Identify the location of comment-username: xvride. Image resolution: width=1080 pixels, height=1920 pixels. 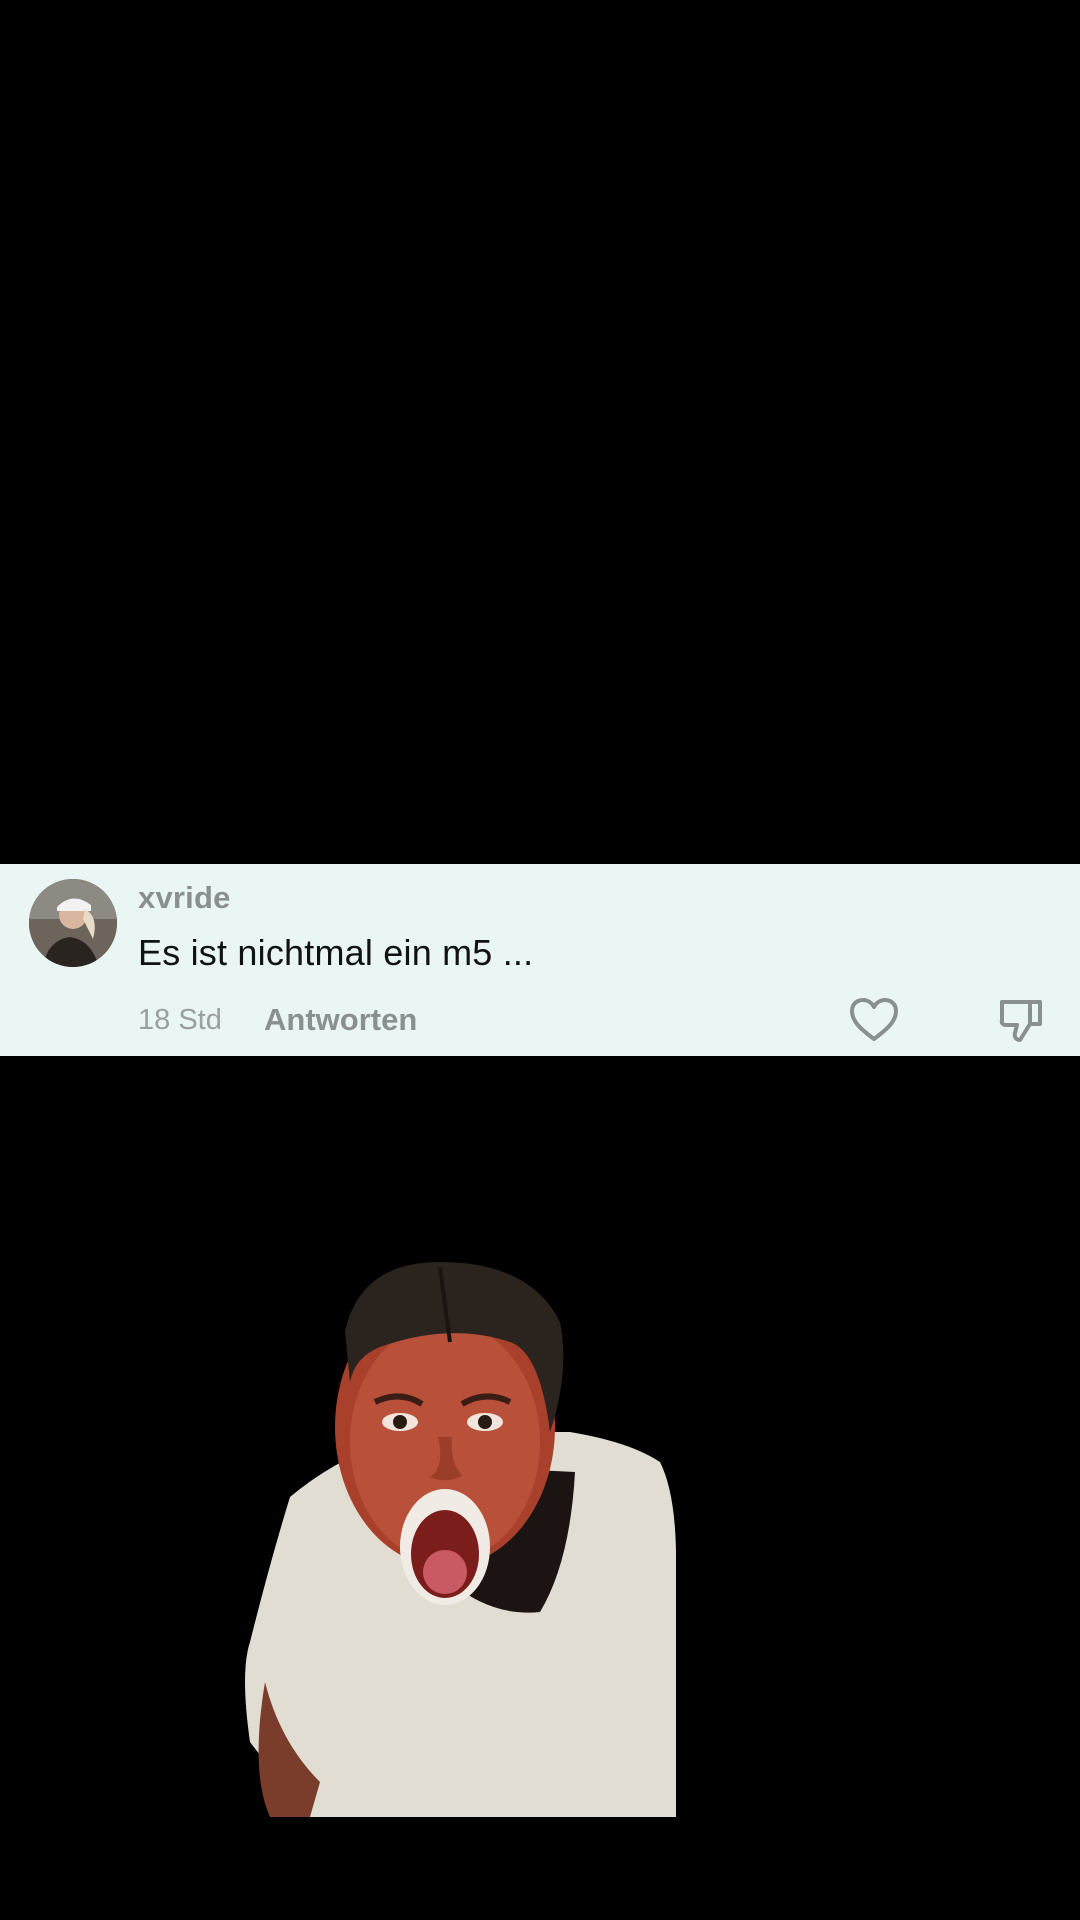
(184, 898).